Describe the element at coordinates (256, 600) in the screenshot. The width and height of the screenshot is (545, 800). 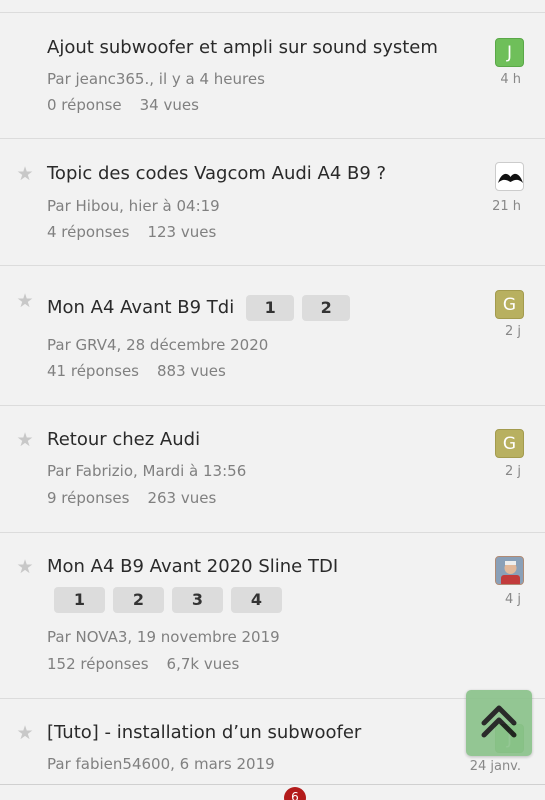
I see `page-link: 4` at that location.